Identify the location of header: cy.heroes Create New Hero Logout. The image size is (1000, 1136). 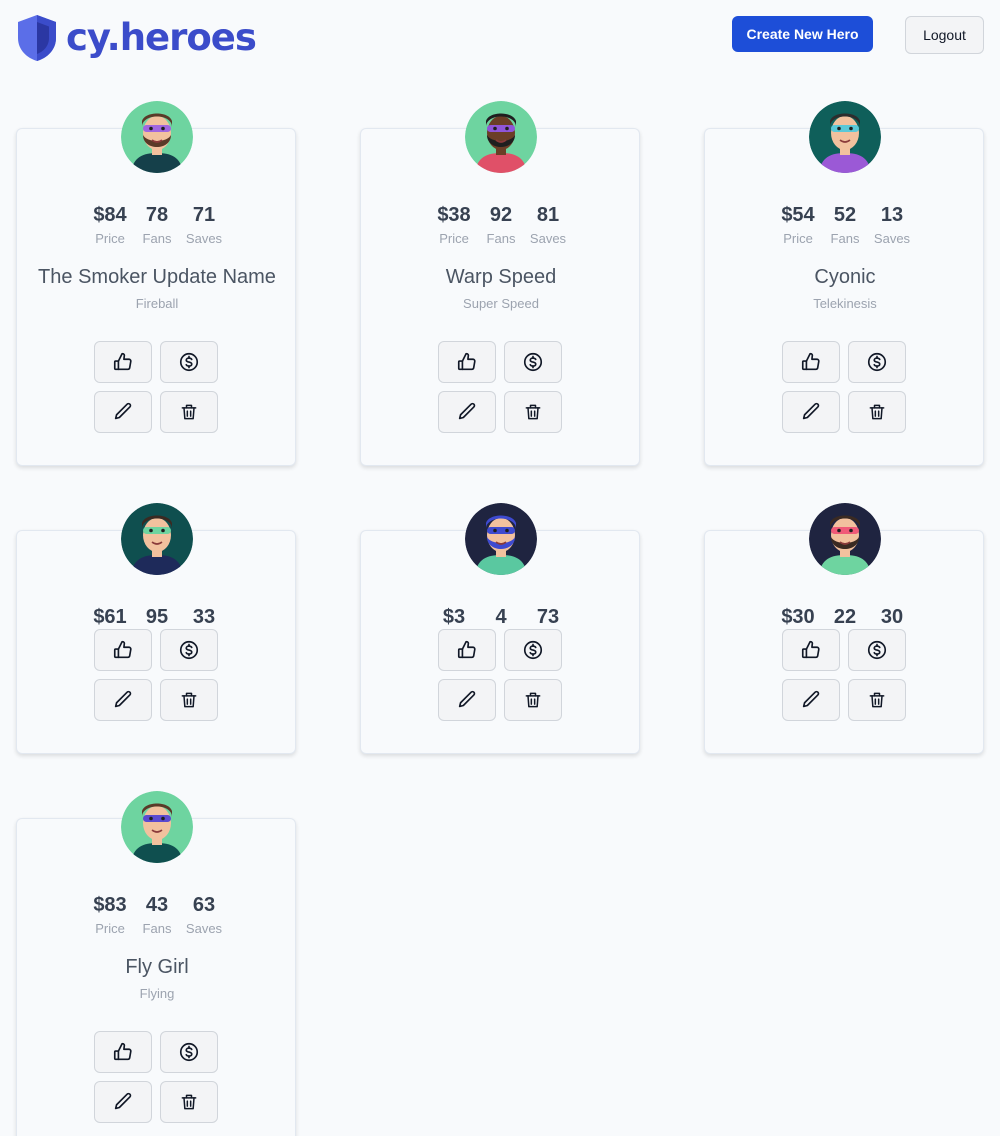
(500, 40).